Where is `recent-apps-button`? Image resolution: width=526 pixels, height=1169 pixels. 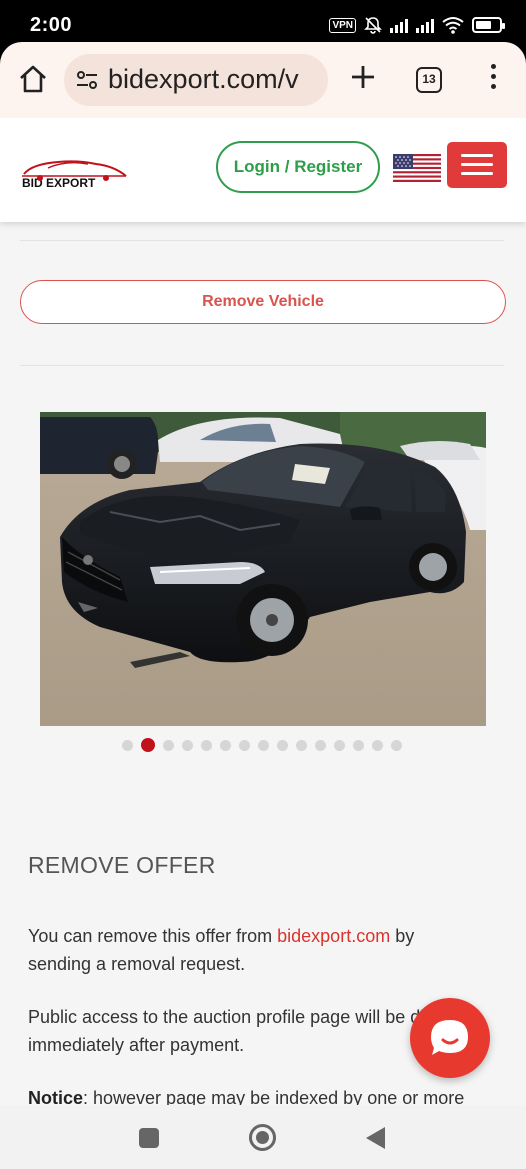
recent-apps-button is located at coordinates (149, 1138).